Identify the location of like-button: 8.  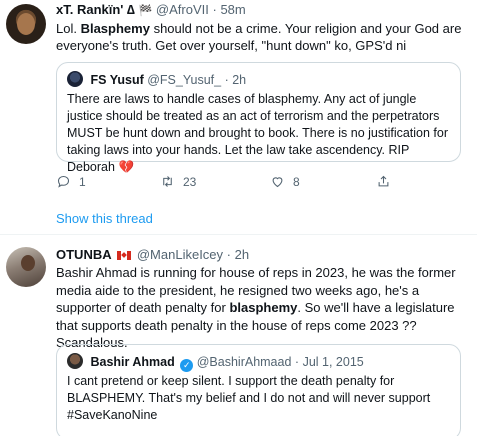
(285, 181).